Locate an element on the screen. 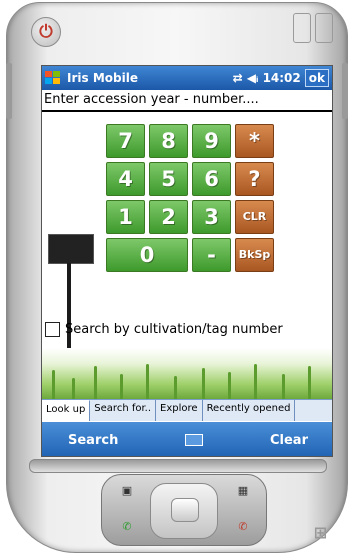  action-button is located at coordinates (185, 510).